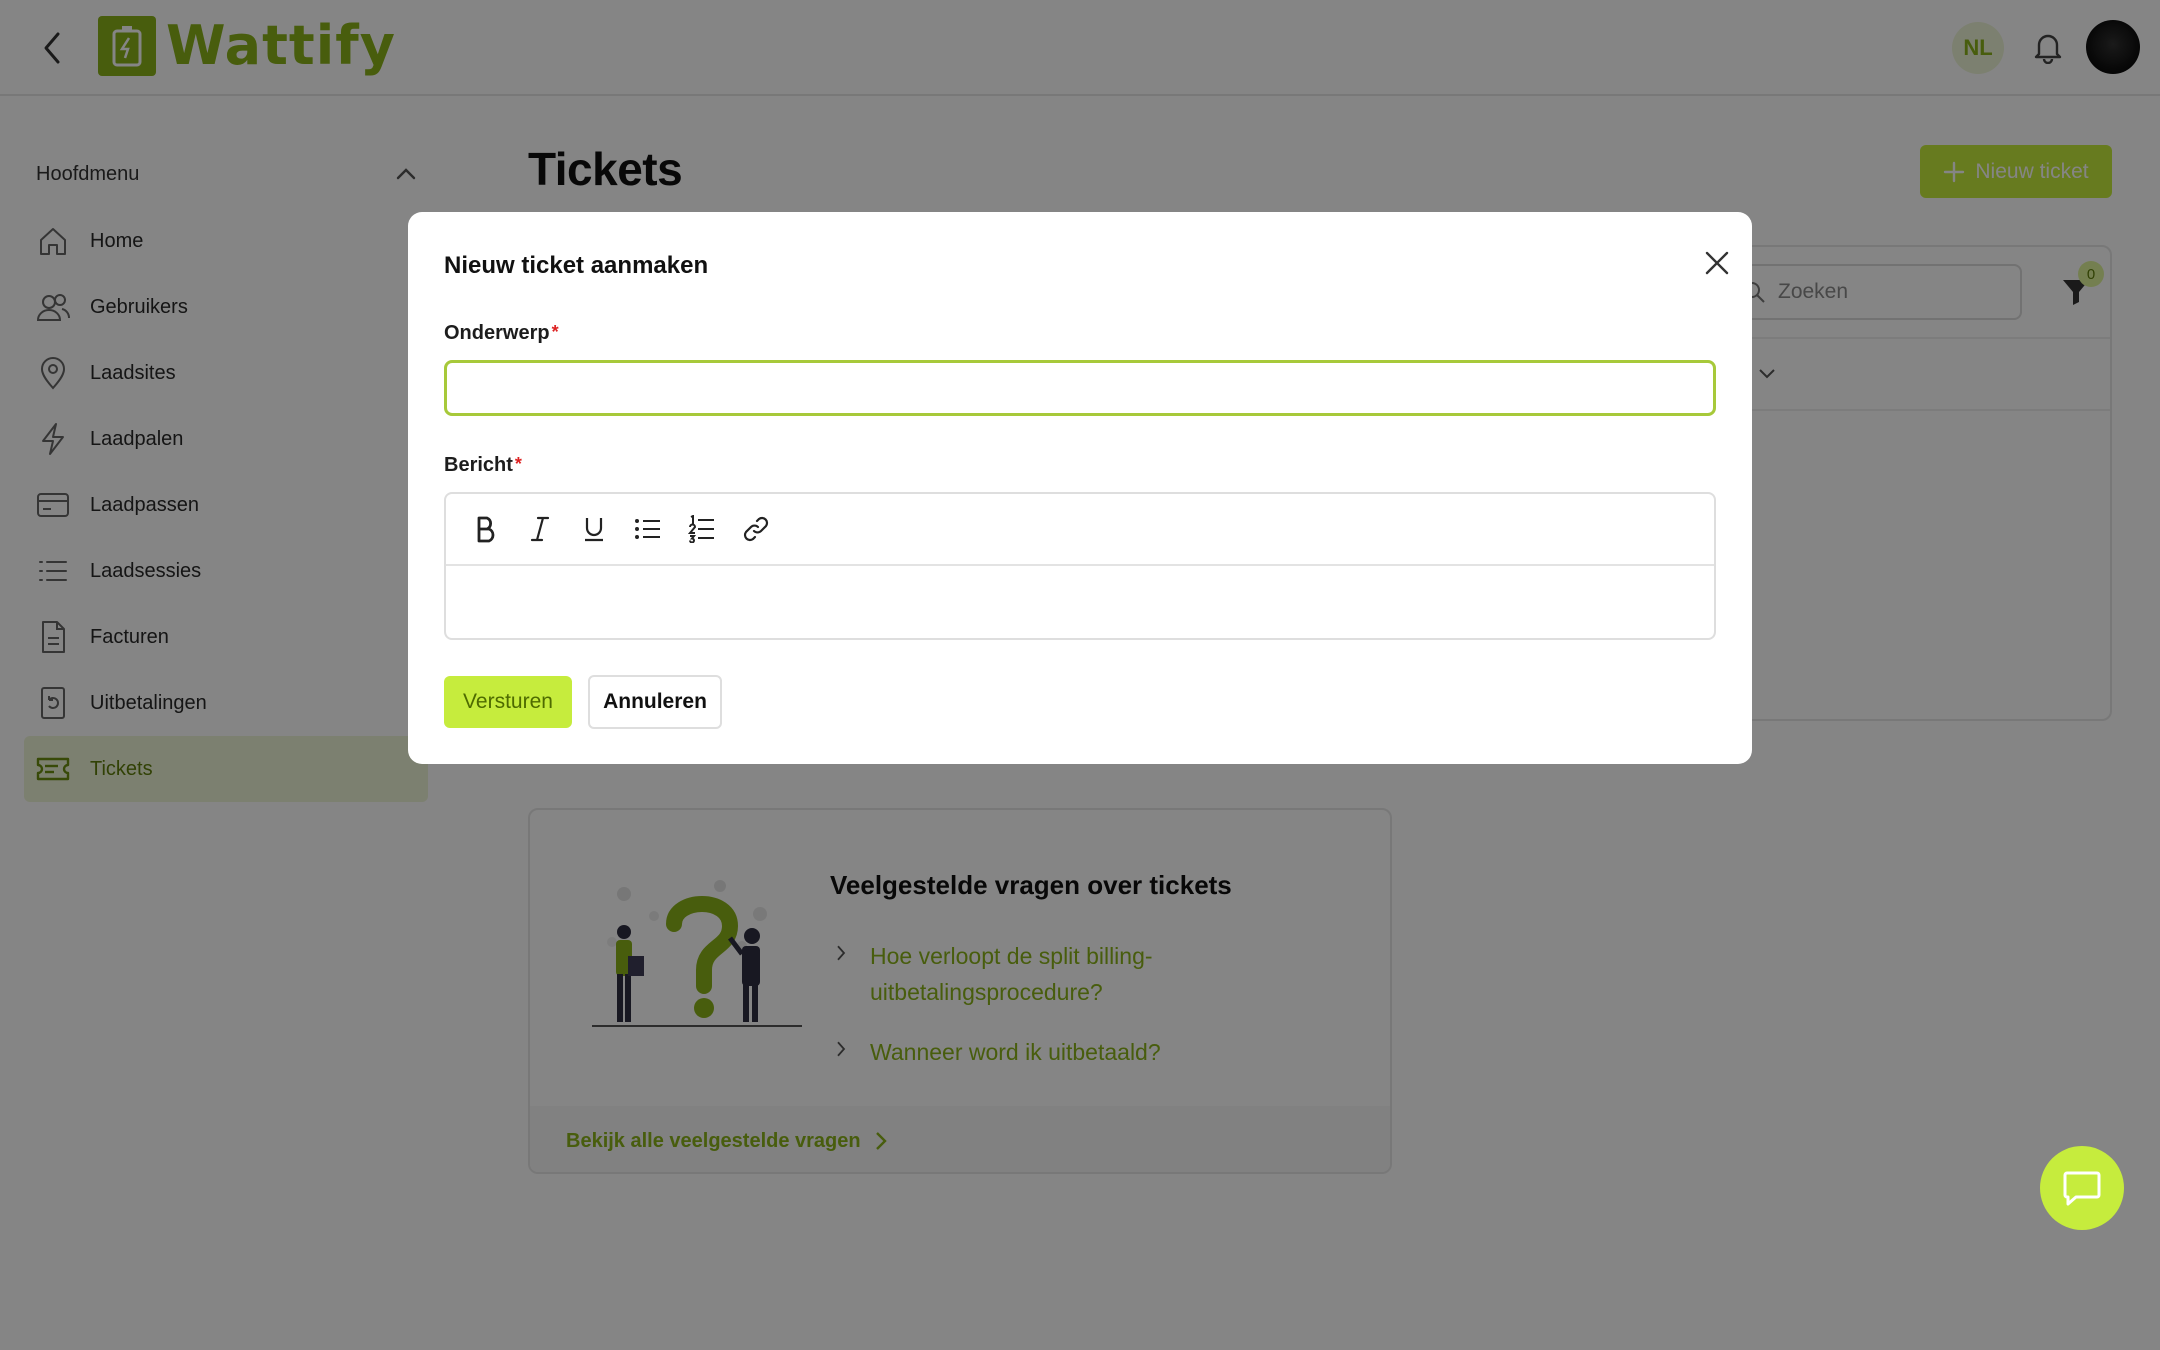 This screenshot has width=2160, height=1350. I want to click on subject-label: Onderwerp *, so click(501, 333).